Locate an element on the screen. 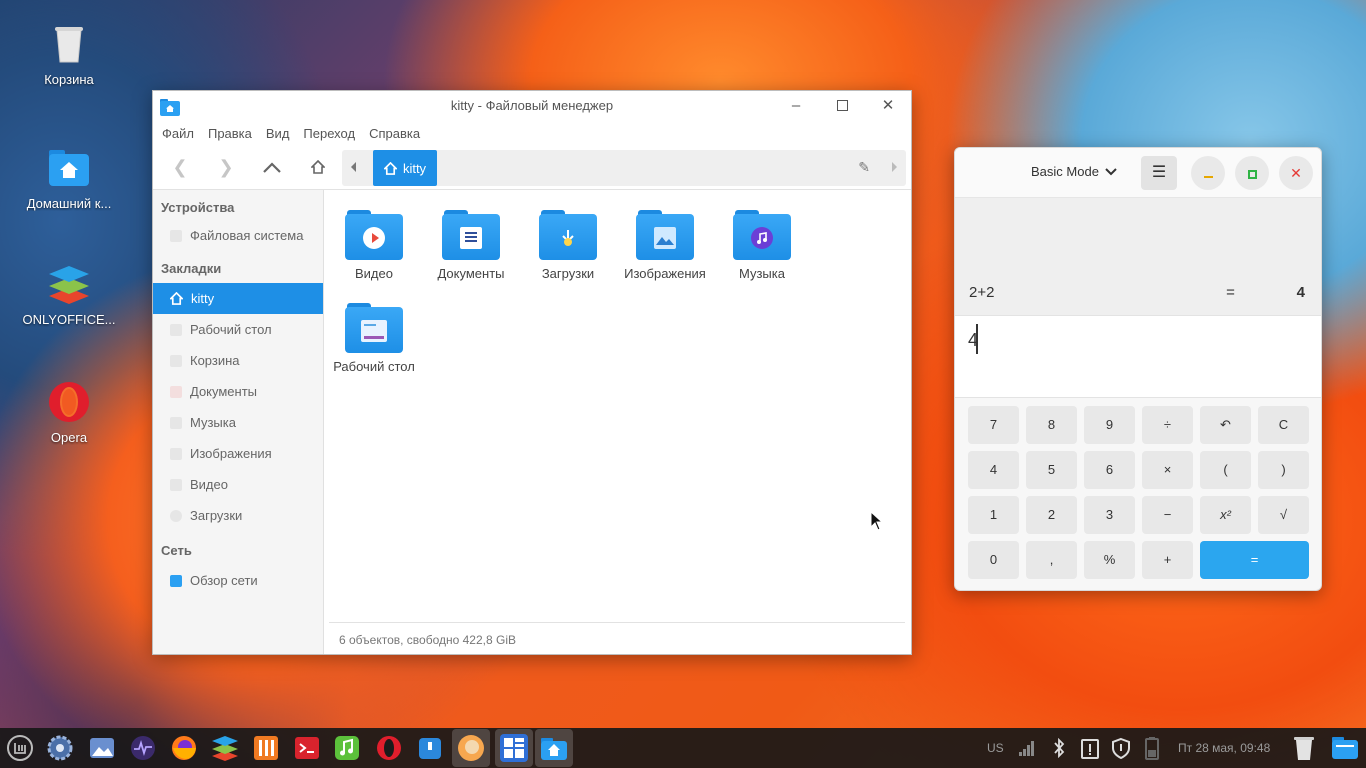  menu-bar: Файл Правка Вид Переход Справка is located at coordinates (532, 133).